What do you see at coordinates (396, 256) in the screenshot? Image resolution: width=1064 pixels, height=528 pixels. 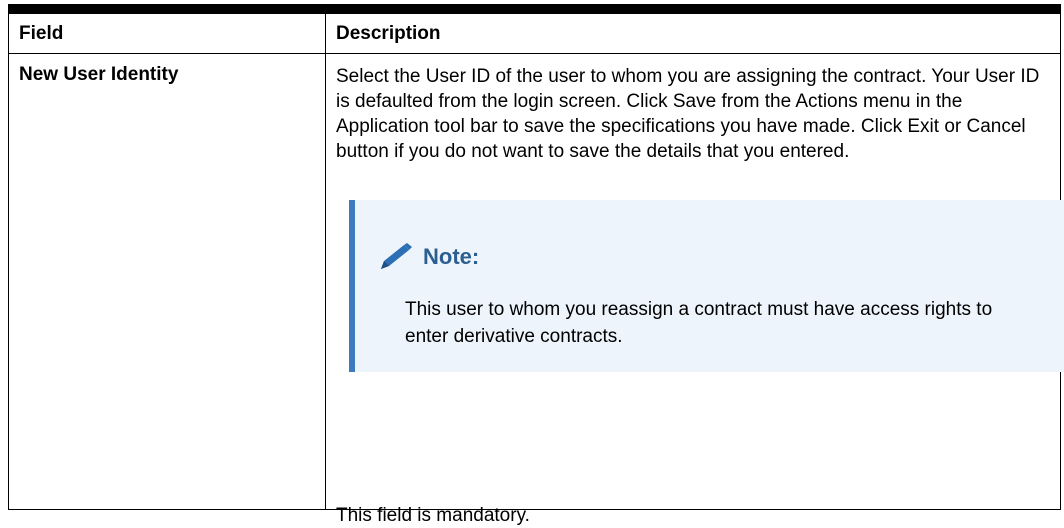 I see `pencil-icon` at bounding box center [396, 256].